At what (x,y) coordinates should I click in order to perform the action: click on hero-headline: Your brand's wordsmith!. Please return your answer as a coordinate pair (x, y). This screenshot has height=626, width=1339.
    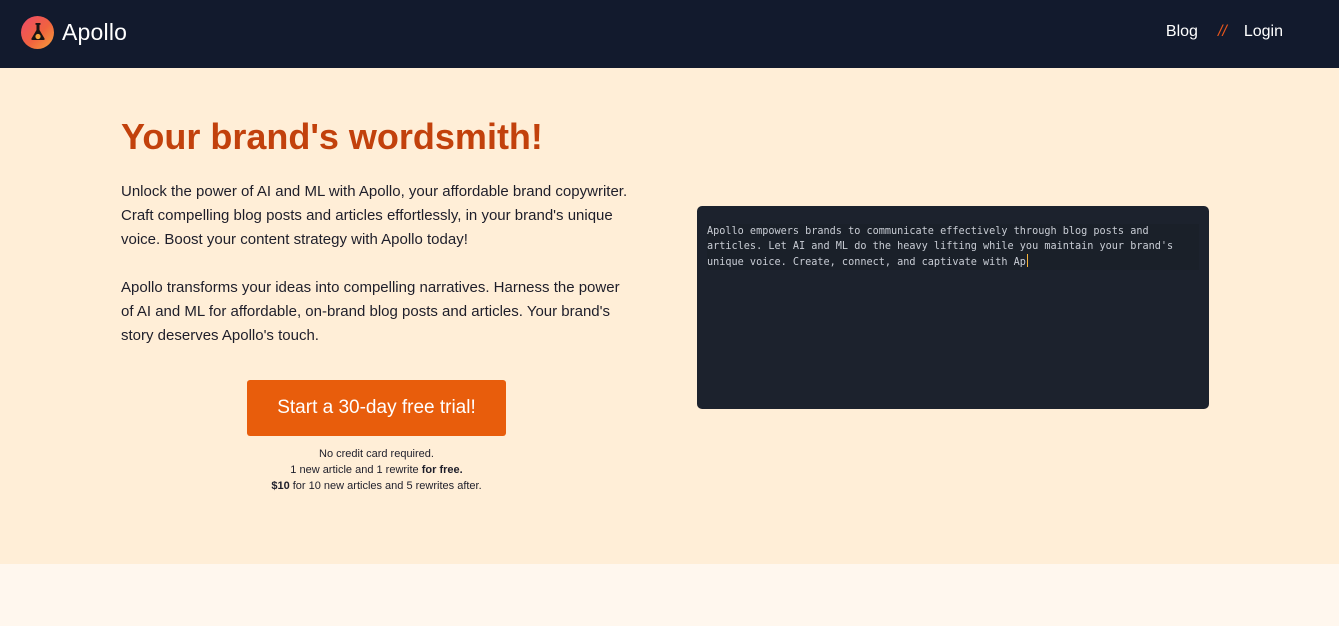
    Looking at the image, I should click on (332, 136).